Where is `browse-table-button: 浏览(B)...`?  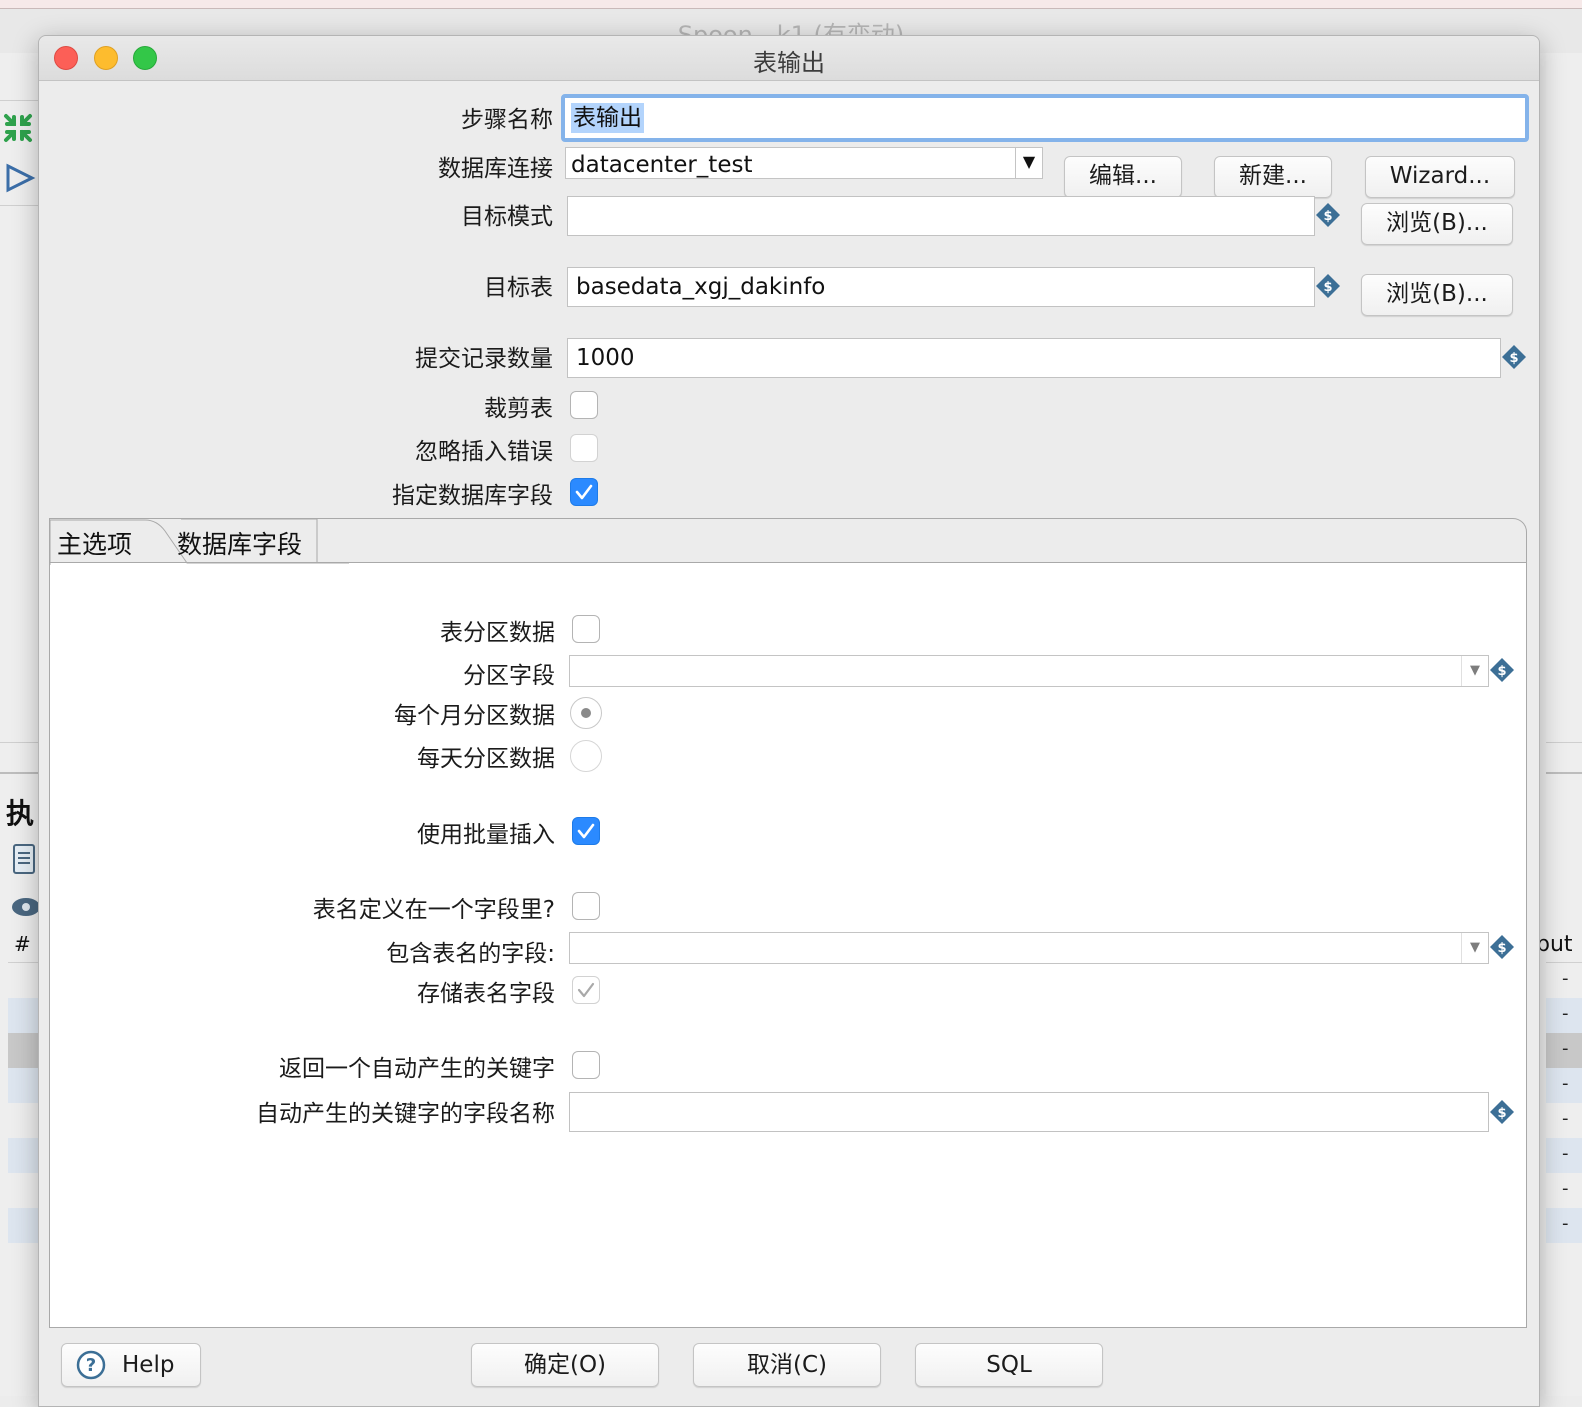
browse-table-button: 浏览(B)... is located at coordinates (1437, 295).